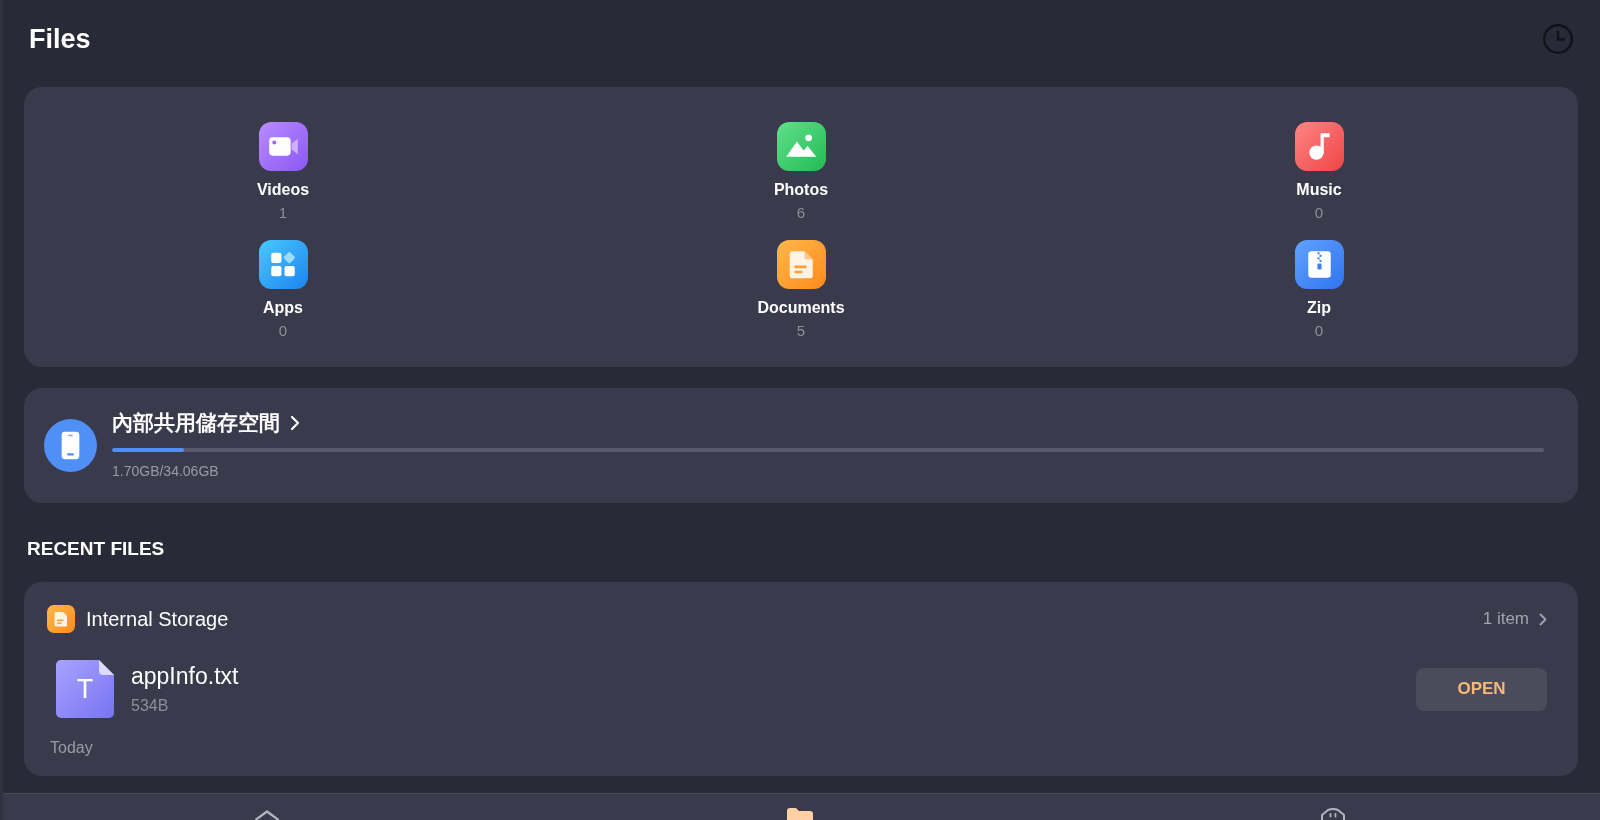 Image resolution: width=1600 pixels, height=820 pixels. I want to click on home-icon, so click(266, 815).